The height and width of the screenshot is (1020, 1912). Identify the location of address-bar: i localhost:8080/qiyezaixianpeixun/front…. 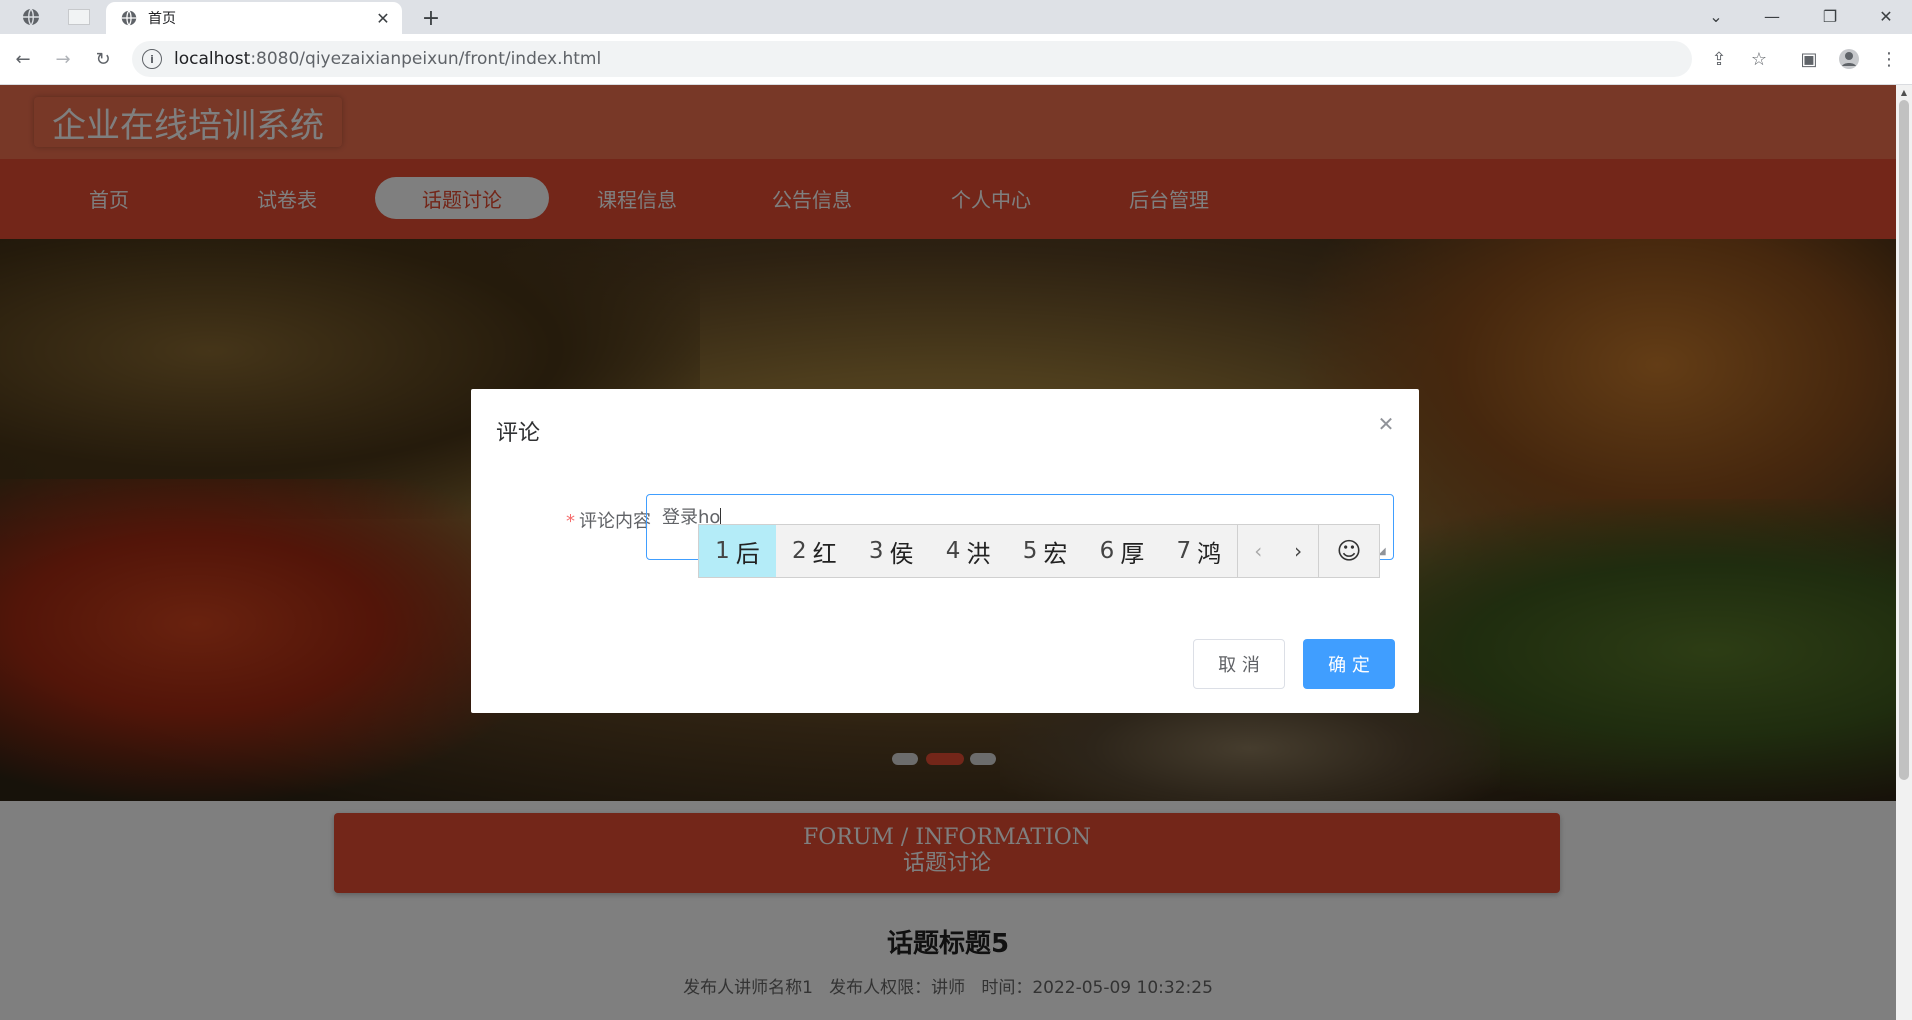
(912, 59).